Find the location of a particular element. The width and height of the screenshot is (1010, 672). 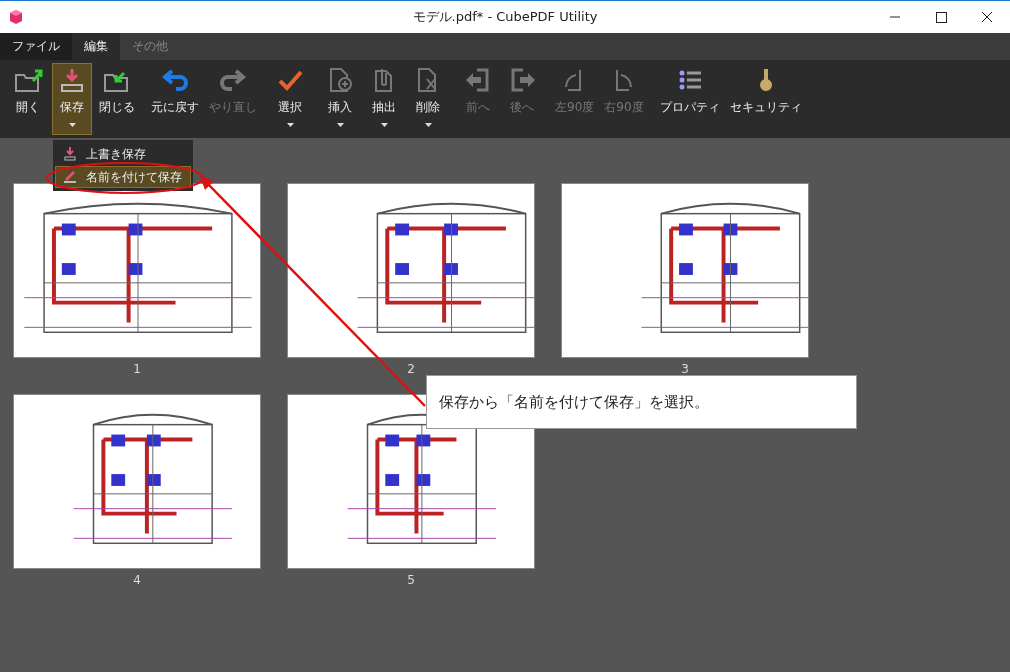

window-title: モデル.pdf* - CubePDF Utility is located at coordinates (505, 17).